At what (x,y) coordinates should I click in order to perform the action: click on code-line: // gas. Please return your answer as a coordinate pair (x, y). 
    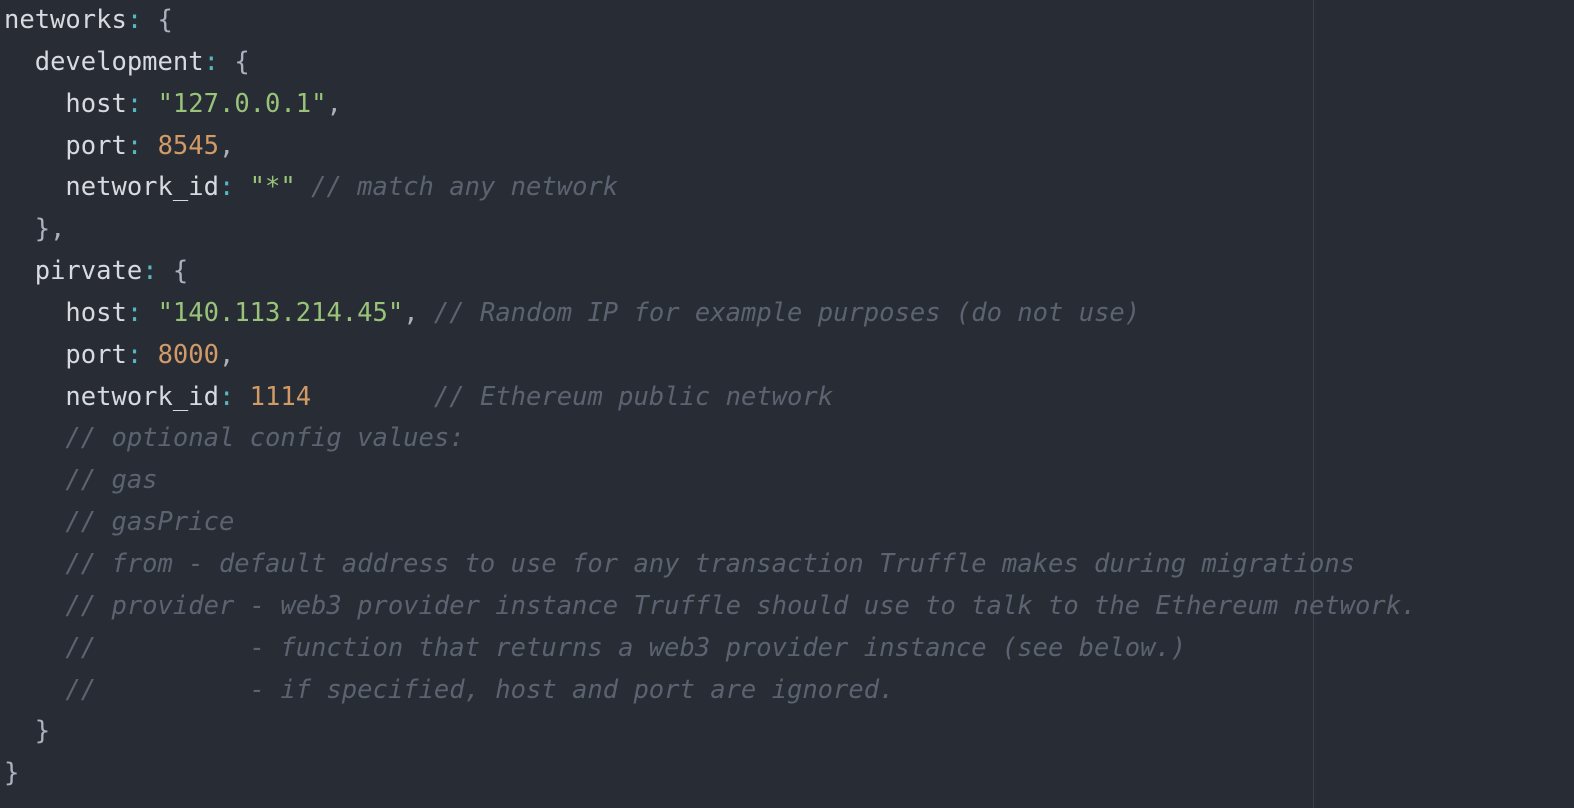
    Looking at the image, I should click on (710, 481).